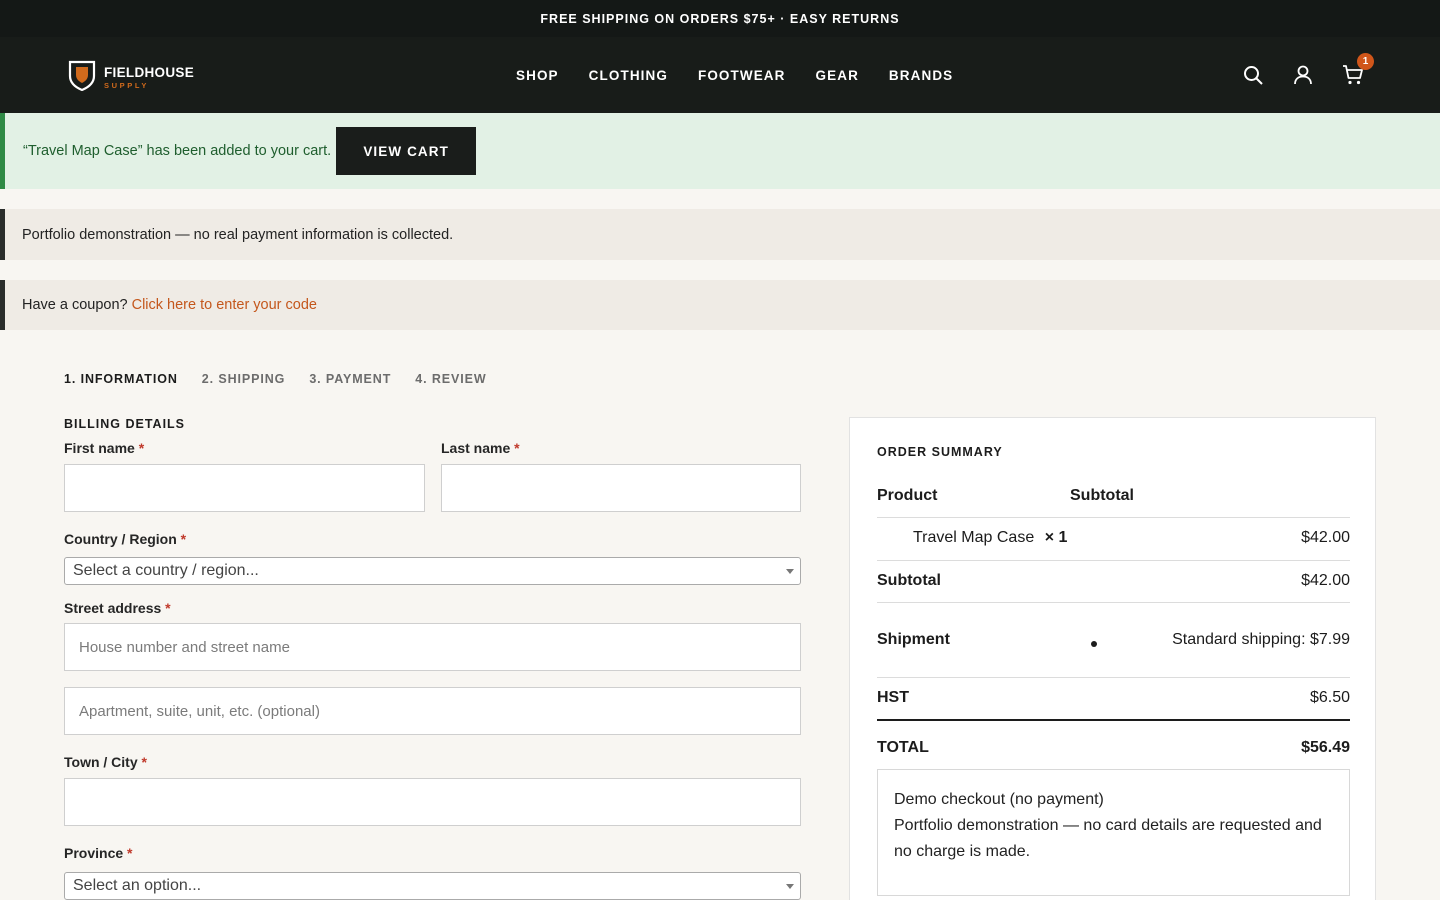  What do you see at coordinates (537, 75) in the screenshot?
I see `nav-shop: SHOP` at bounding box center [537, 75].